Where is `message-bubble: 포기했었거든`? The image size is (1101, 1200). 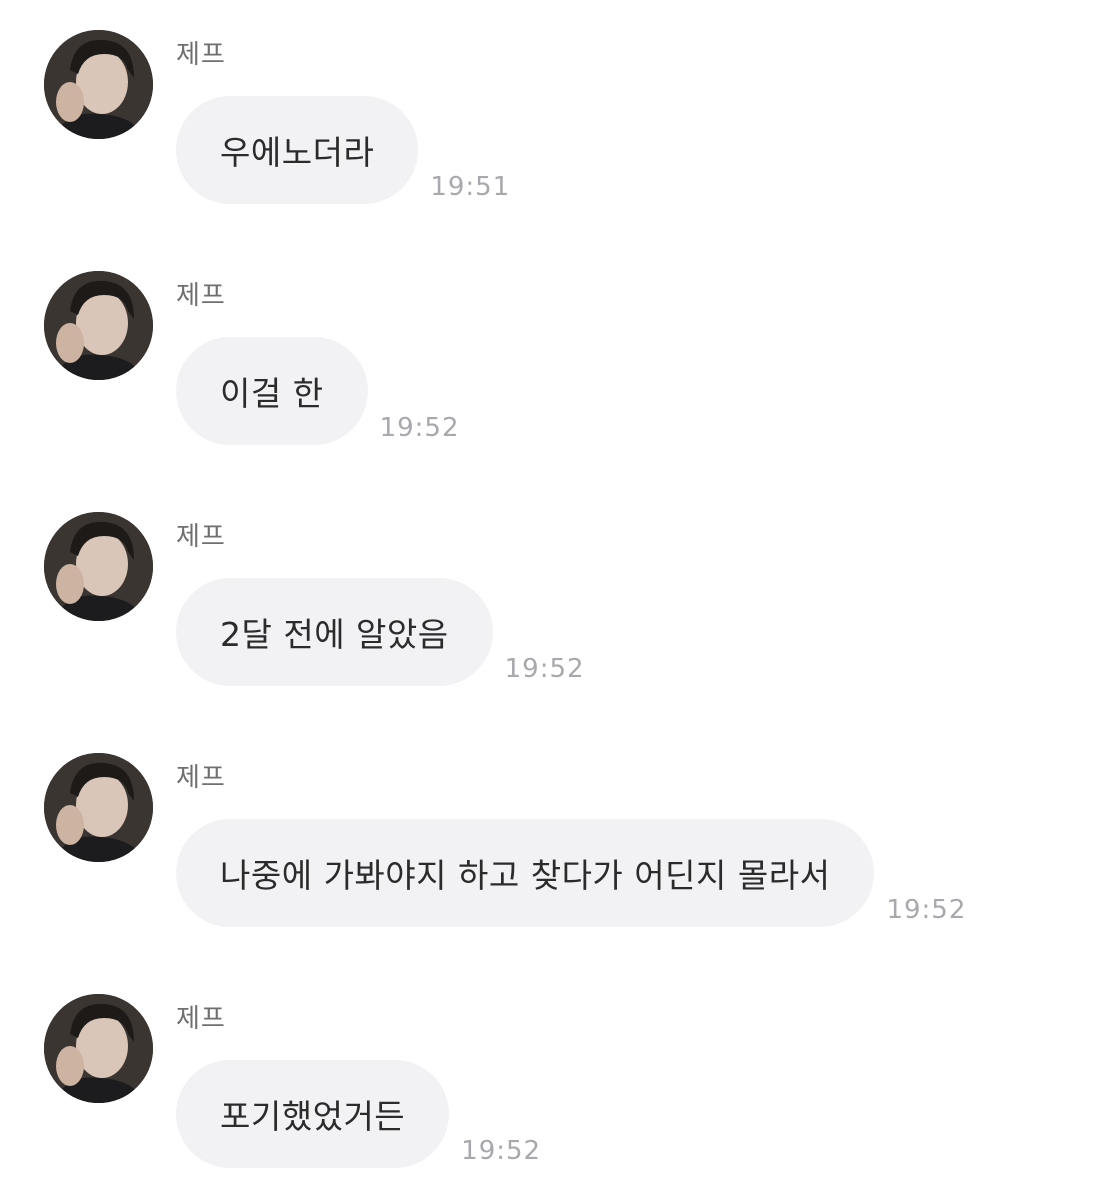
message-bubble: 포기했었거든 is located at coordinates (313, 1114).